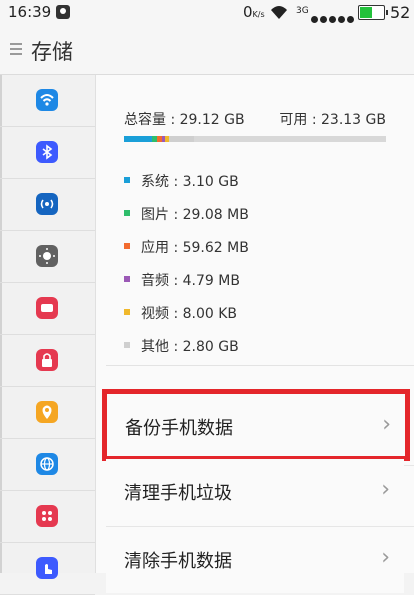  I want to click on backup-data-button: 备份手机数据 ›, so click(256, 425).